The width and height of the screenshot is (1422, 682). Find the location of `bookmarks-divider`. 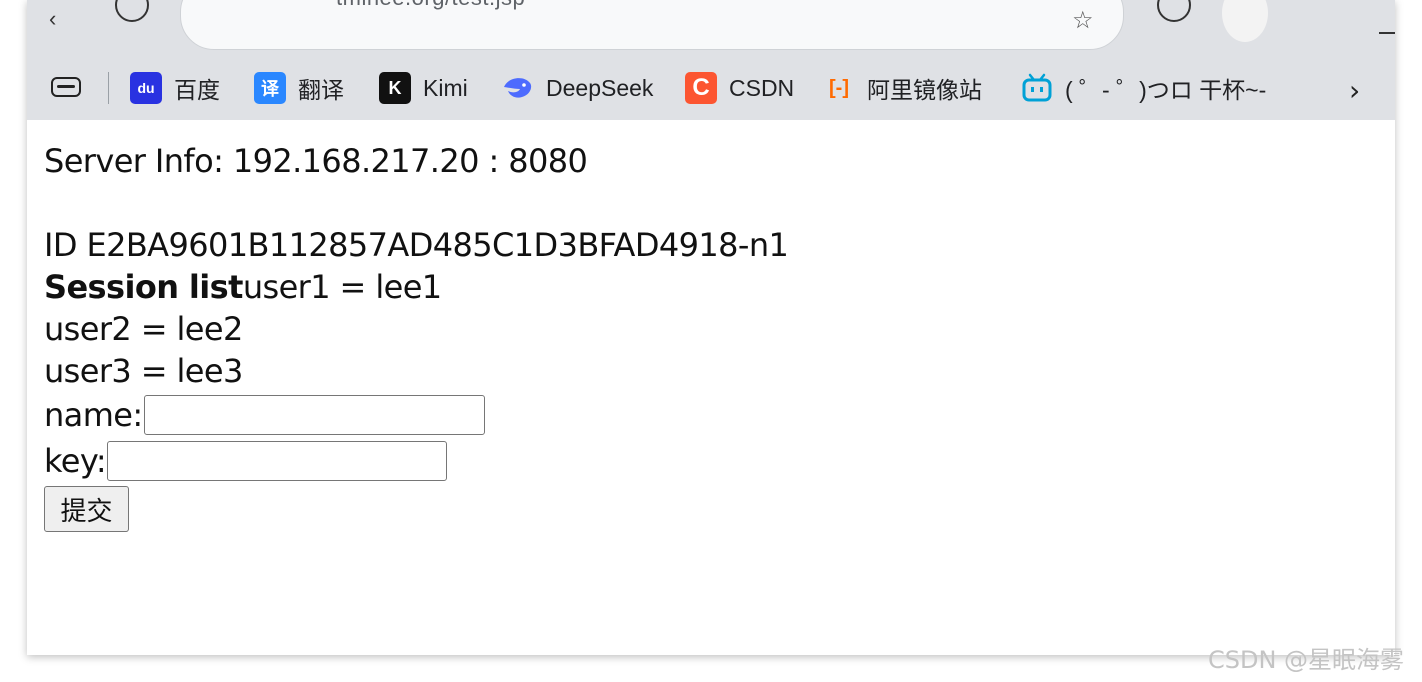

bookmarks-divider is located at coordinates (108, 88).